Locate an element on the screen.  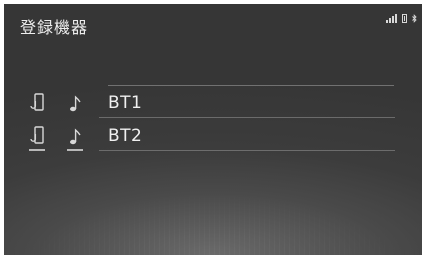
signal-icon is located at coordinates (391, 18).